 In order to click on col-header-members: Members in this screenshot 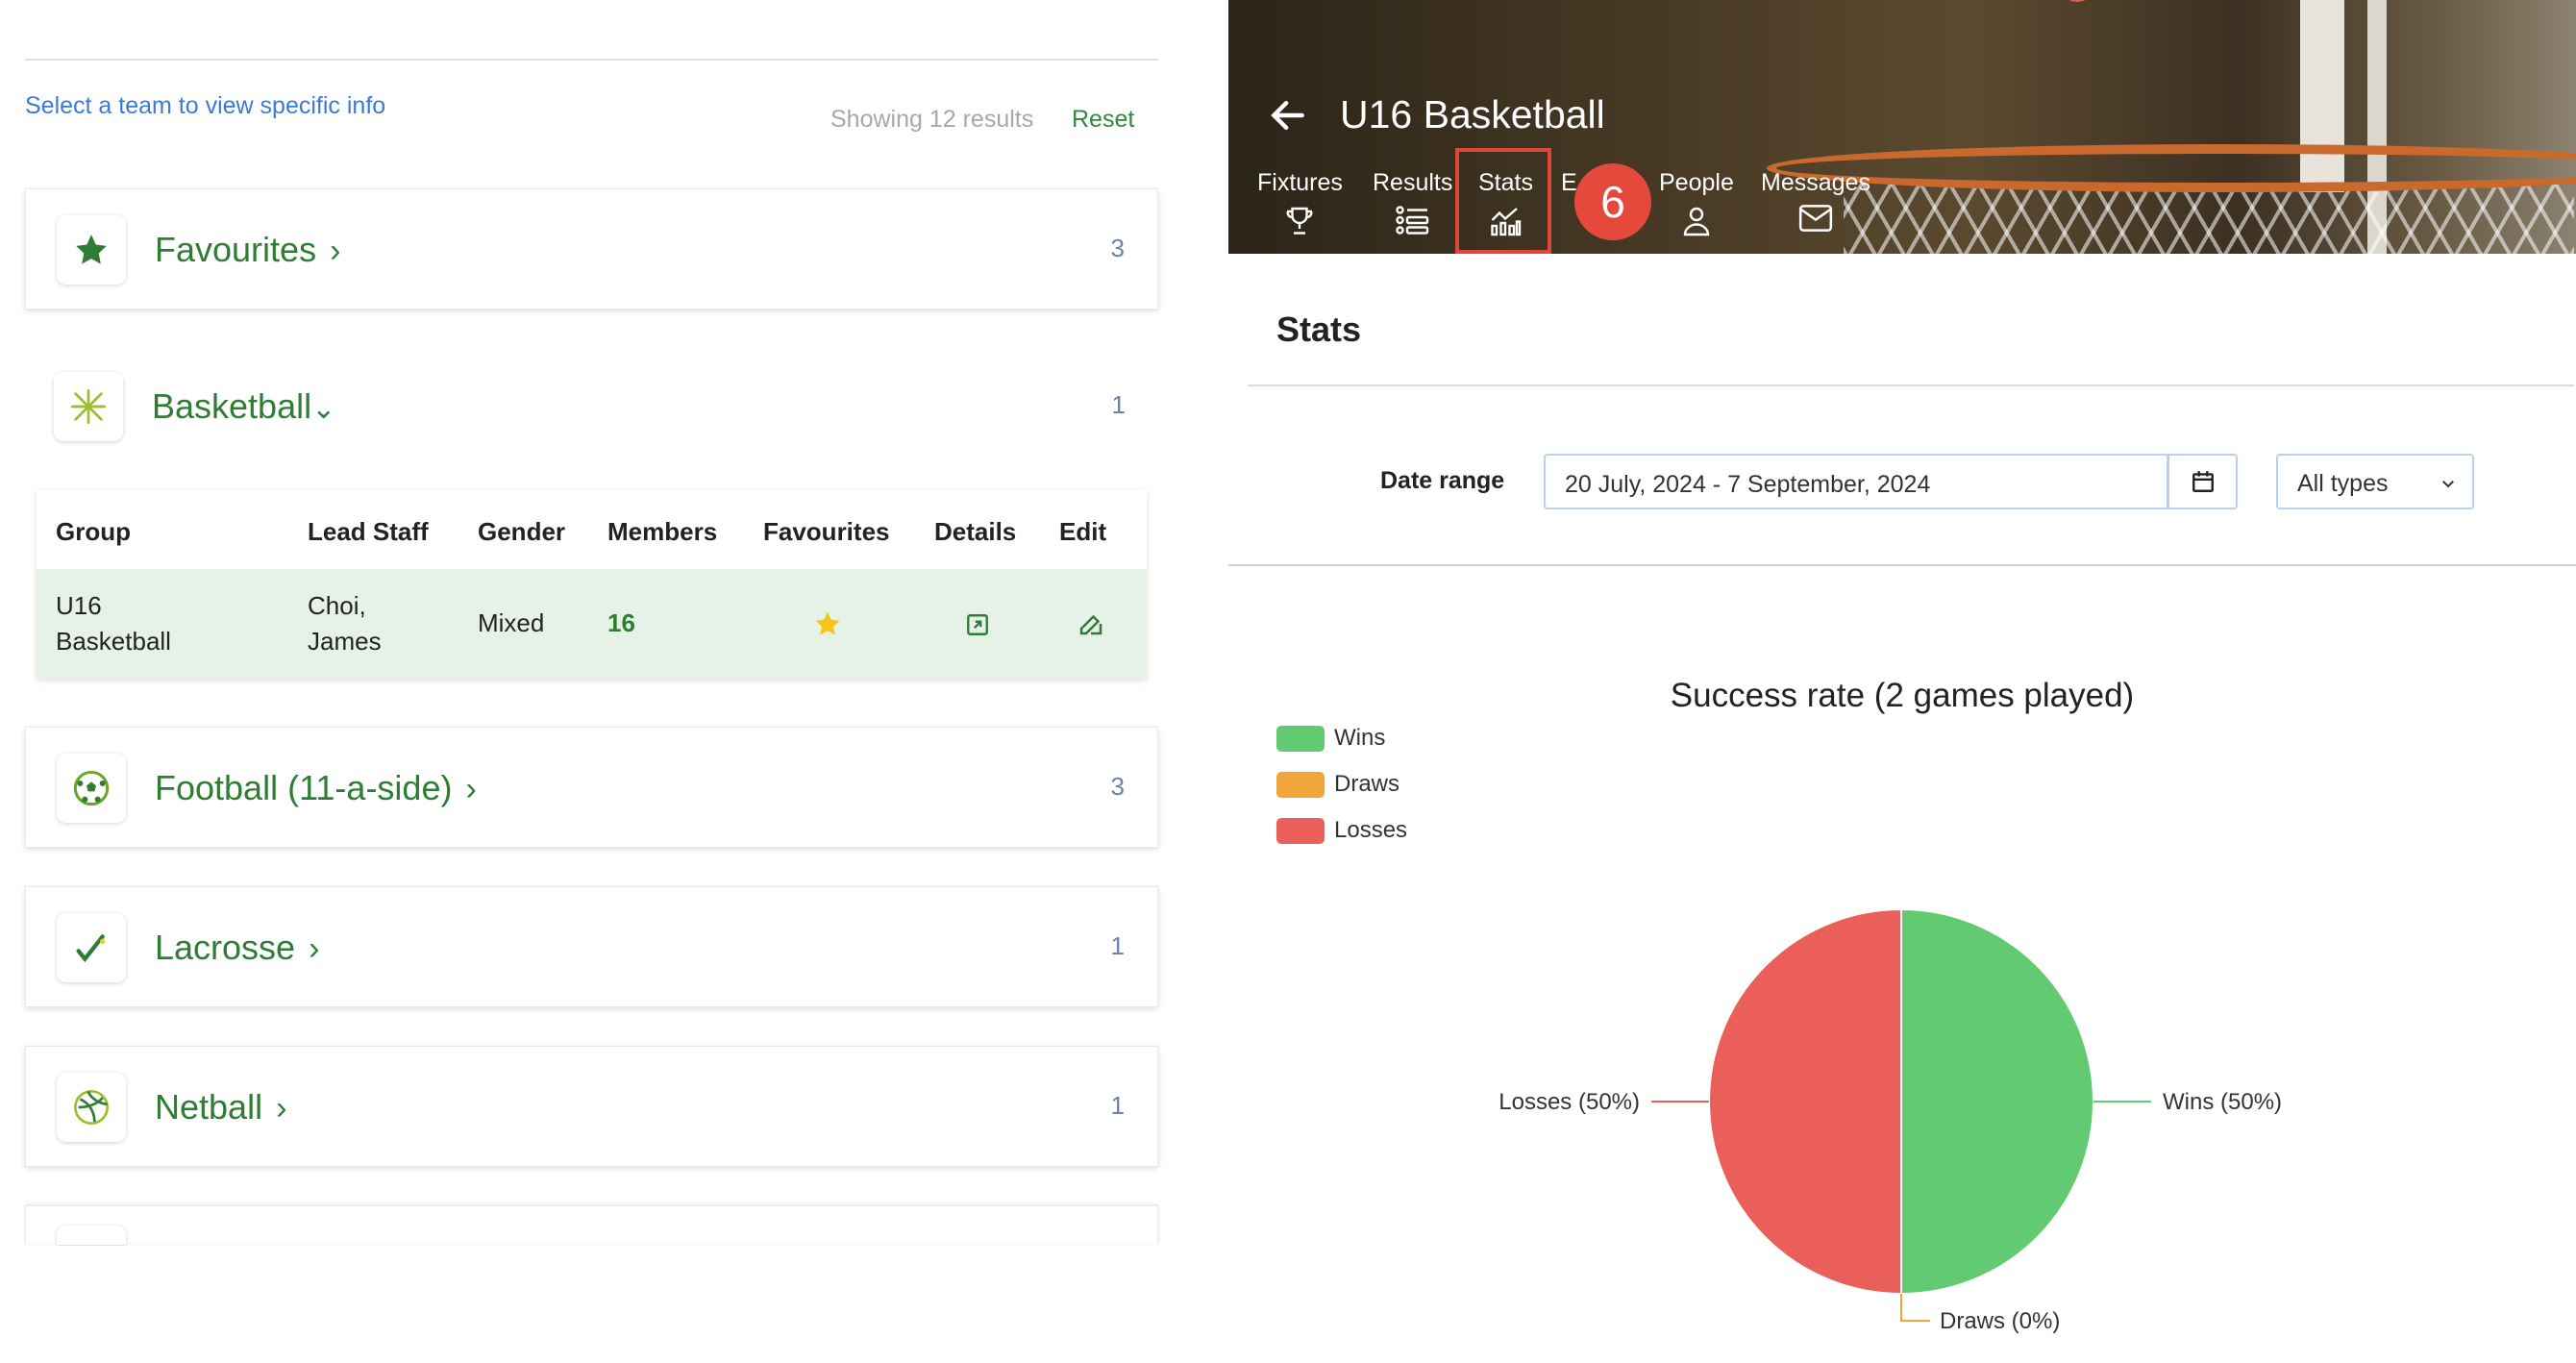, I will do `click(662, 532)`.